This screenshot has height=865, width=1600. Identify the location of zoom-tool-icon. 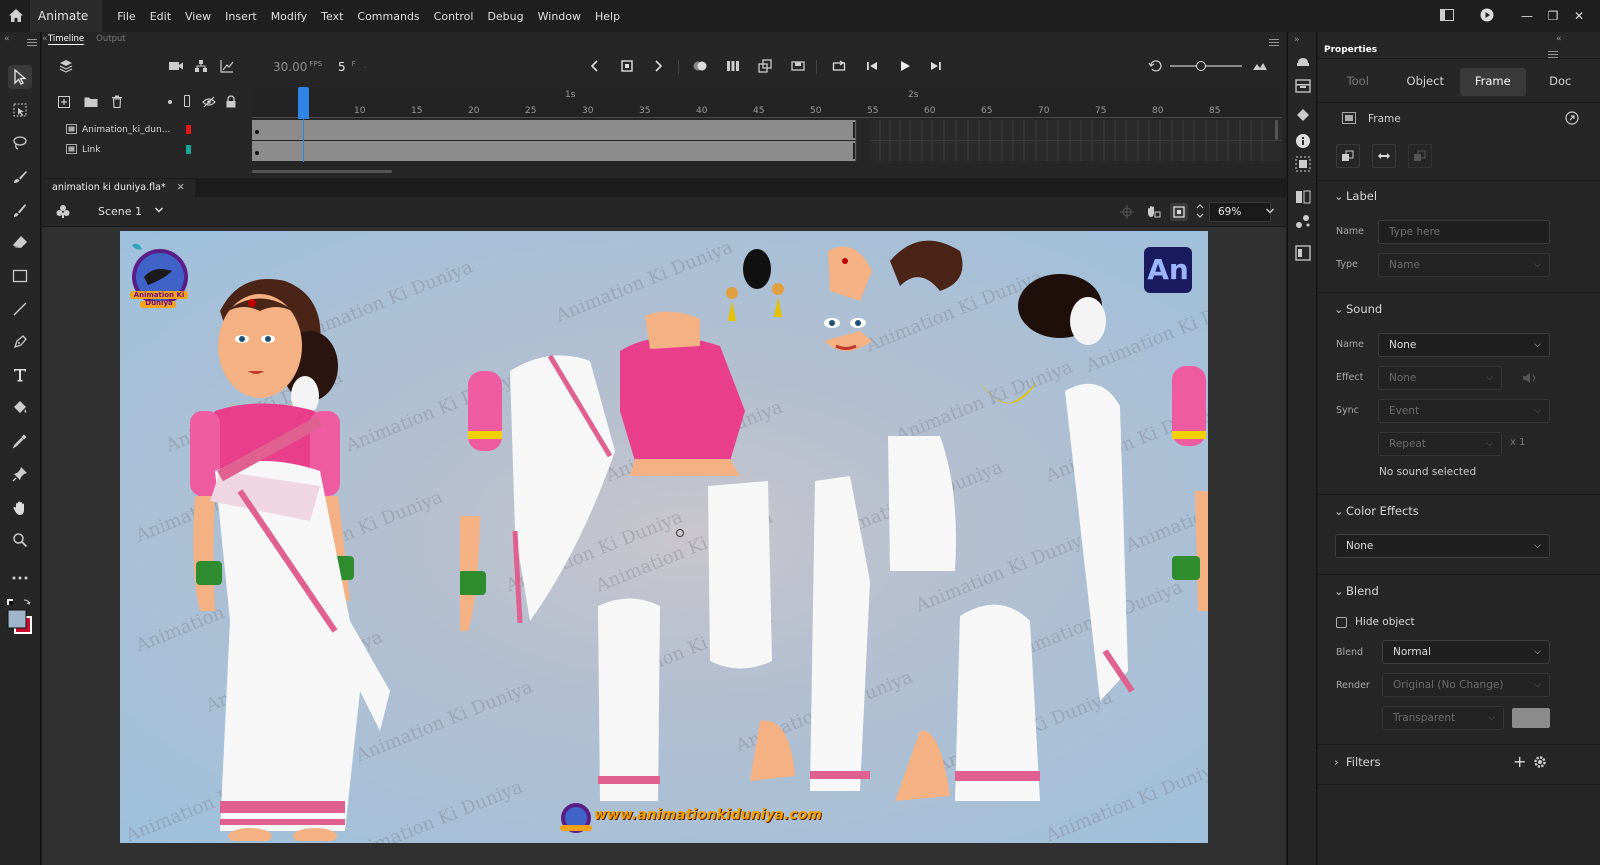
(20, 540).